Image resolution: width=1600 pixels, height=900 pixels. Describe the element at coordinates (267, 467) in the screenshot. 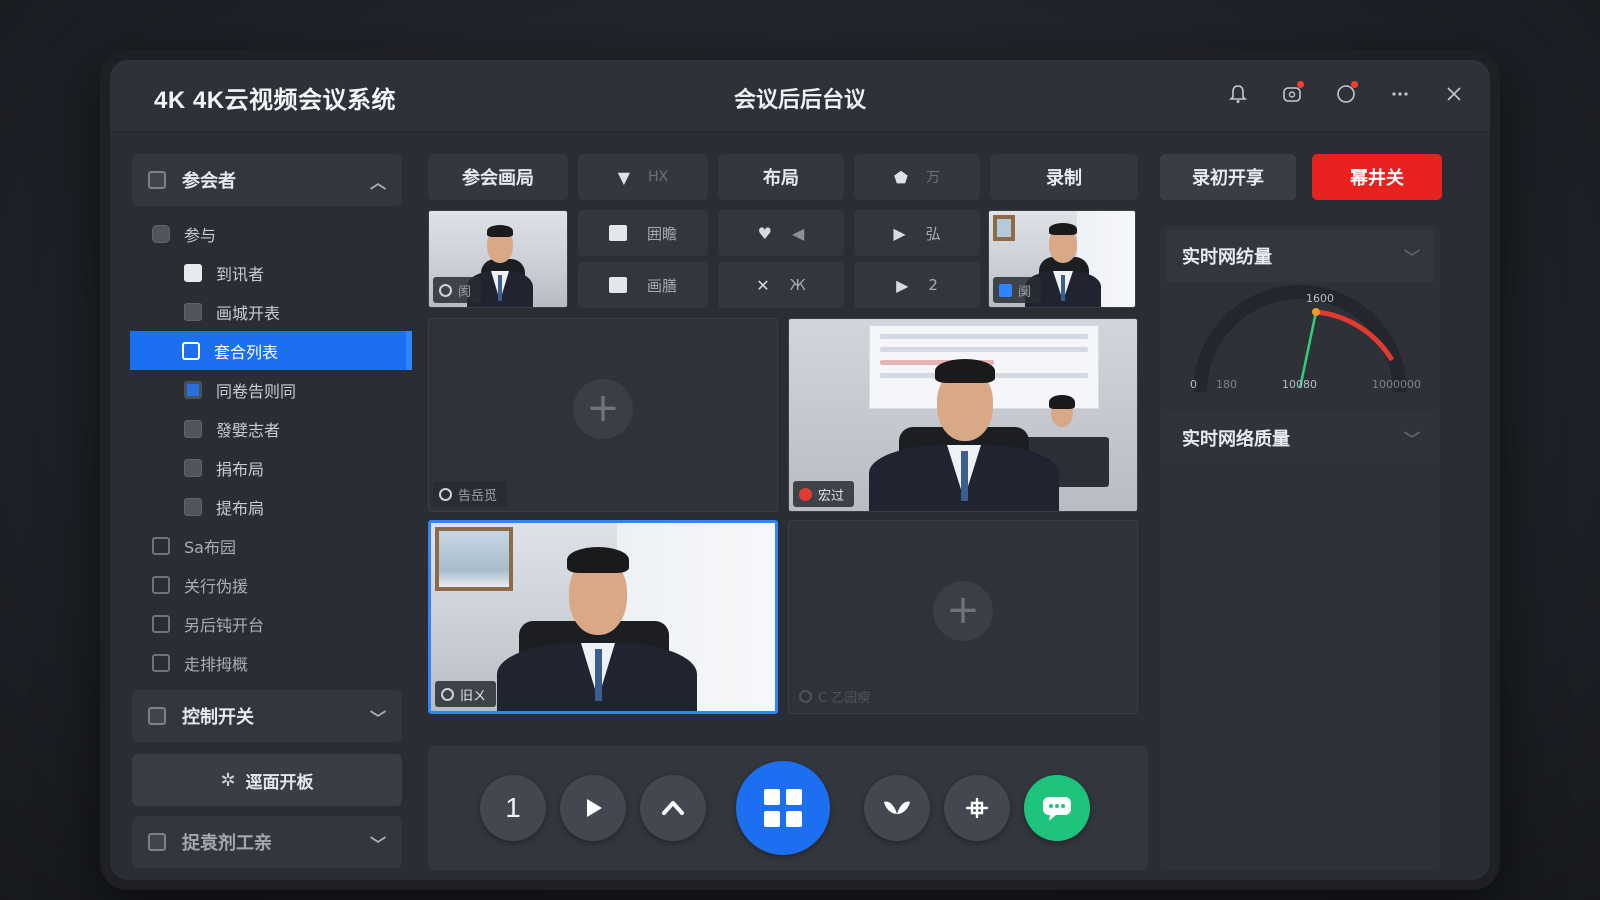

I see `tree-item: 捐布局` at that location.